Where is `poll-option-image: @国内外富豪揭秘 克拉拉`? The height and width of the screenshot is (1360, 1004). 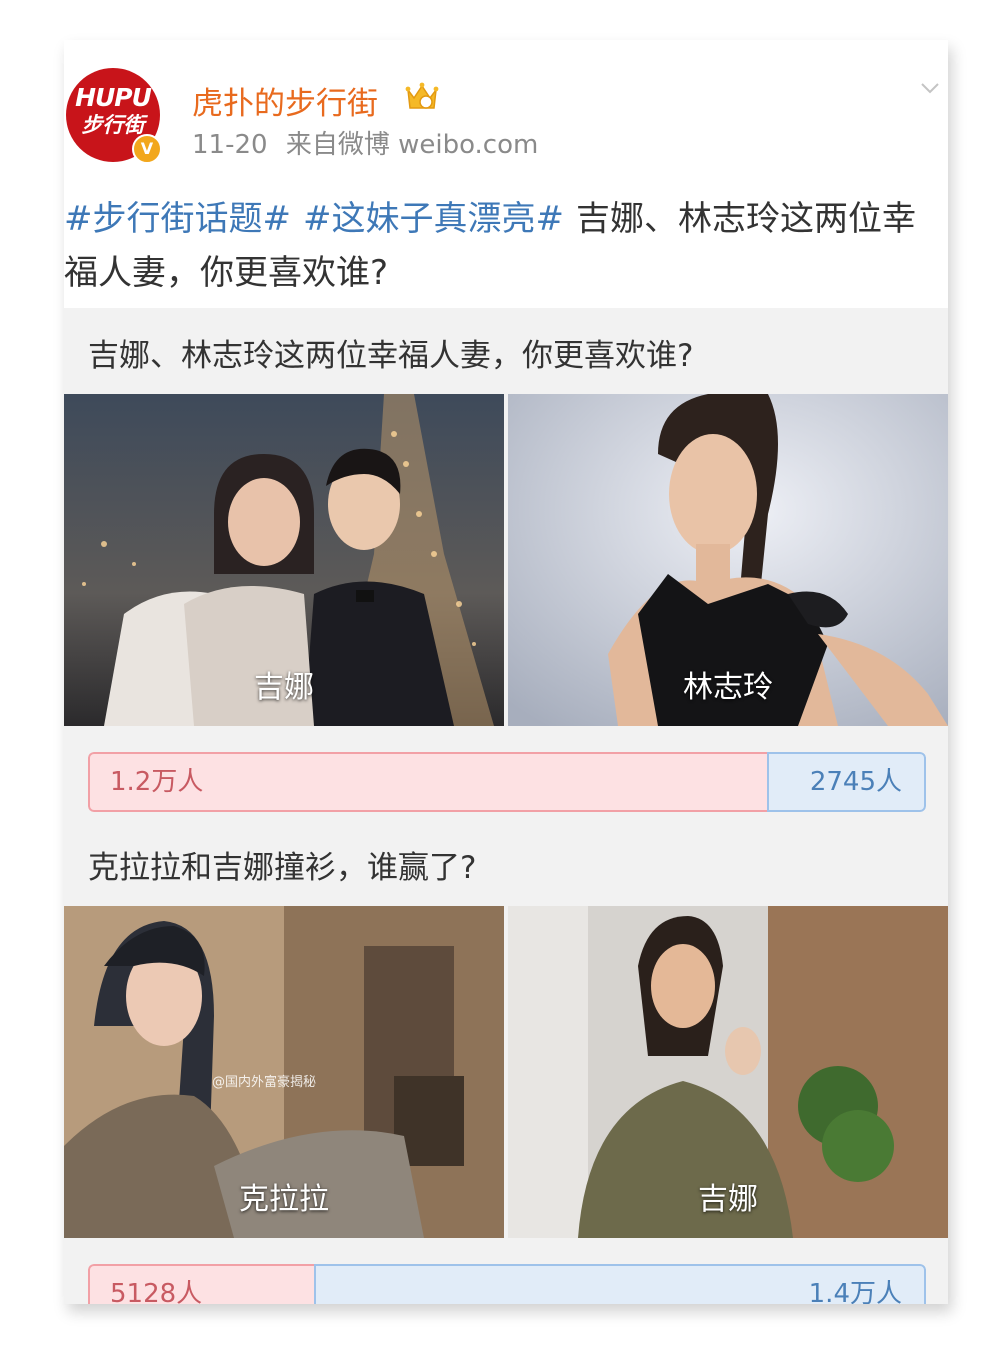
poll-option-image: @国内外富豪揭秘 克拉拉 is located at coordinates (284, 1072).